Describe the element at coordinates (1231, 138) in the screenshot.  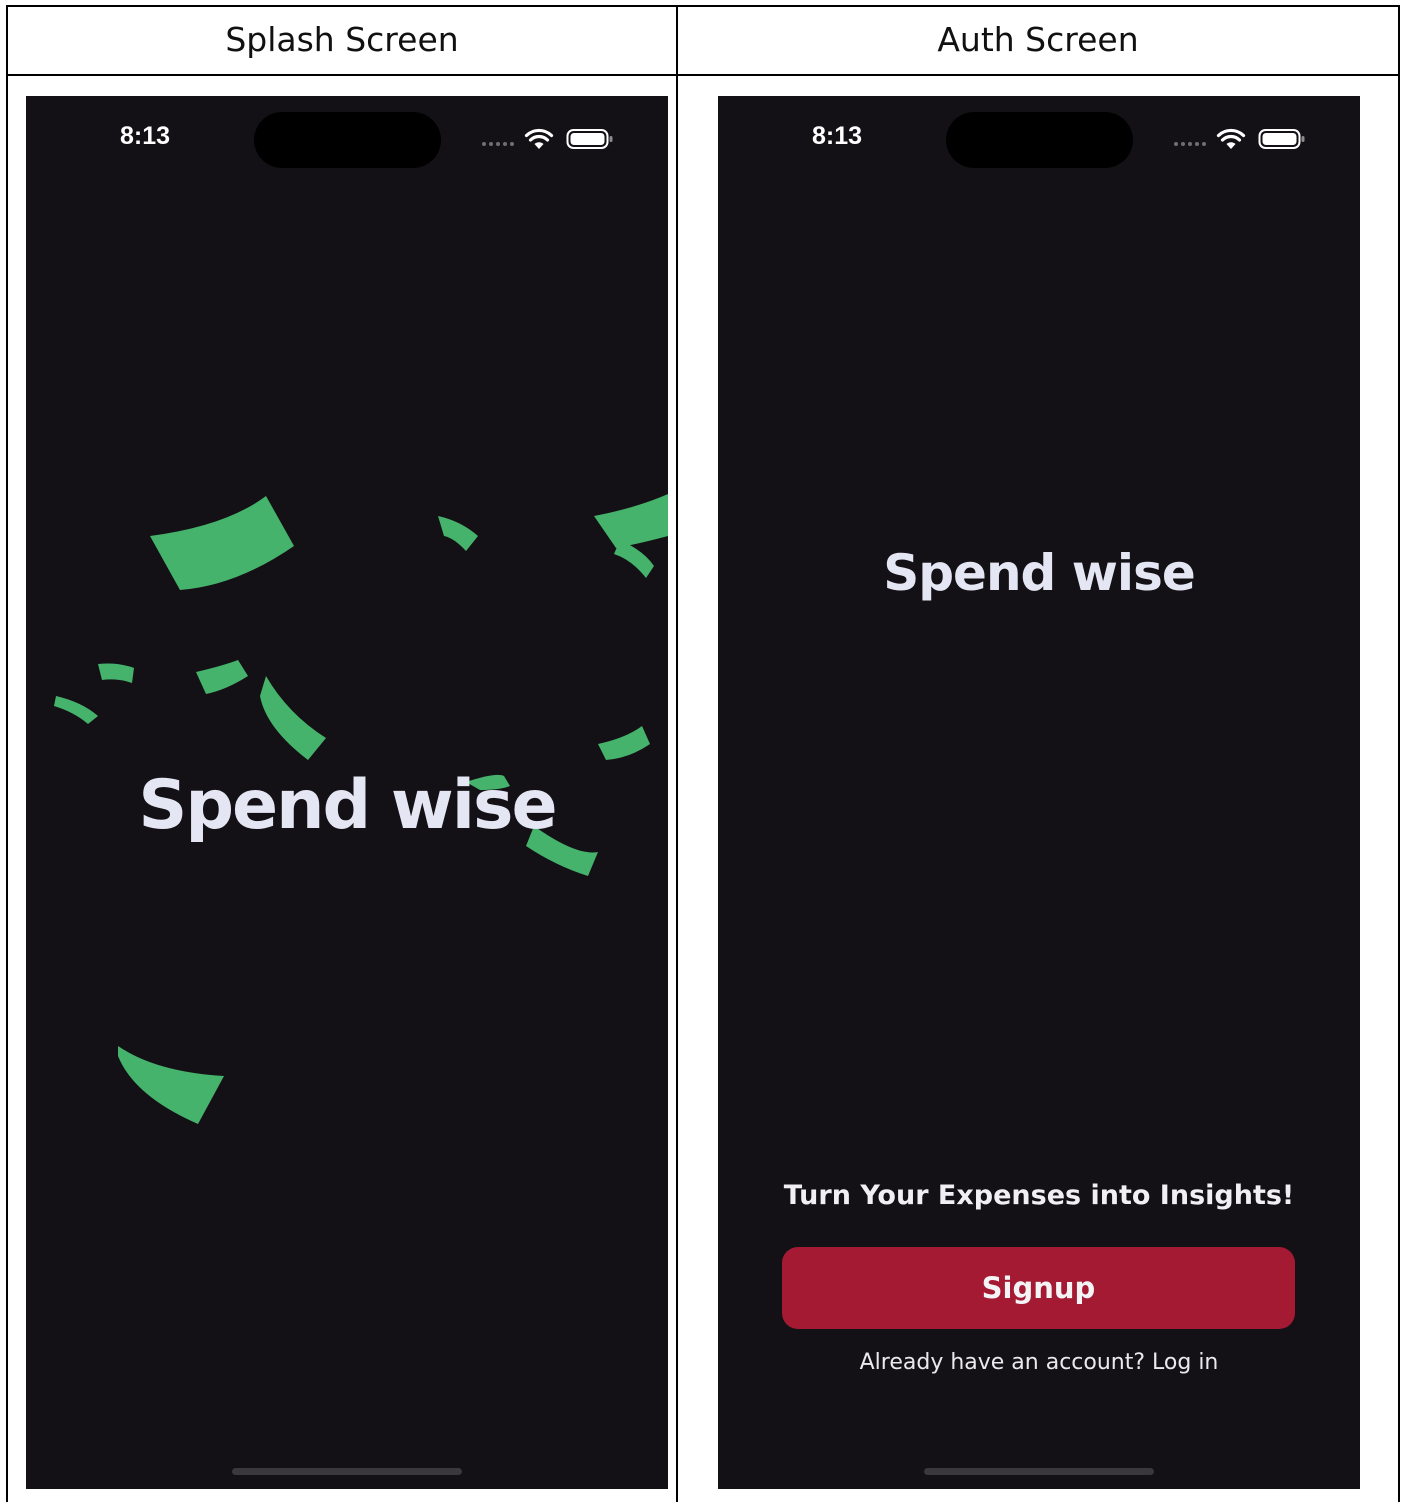
I see `wifi-icon` at that location.